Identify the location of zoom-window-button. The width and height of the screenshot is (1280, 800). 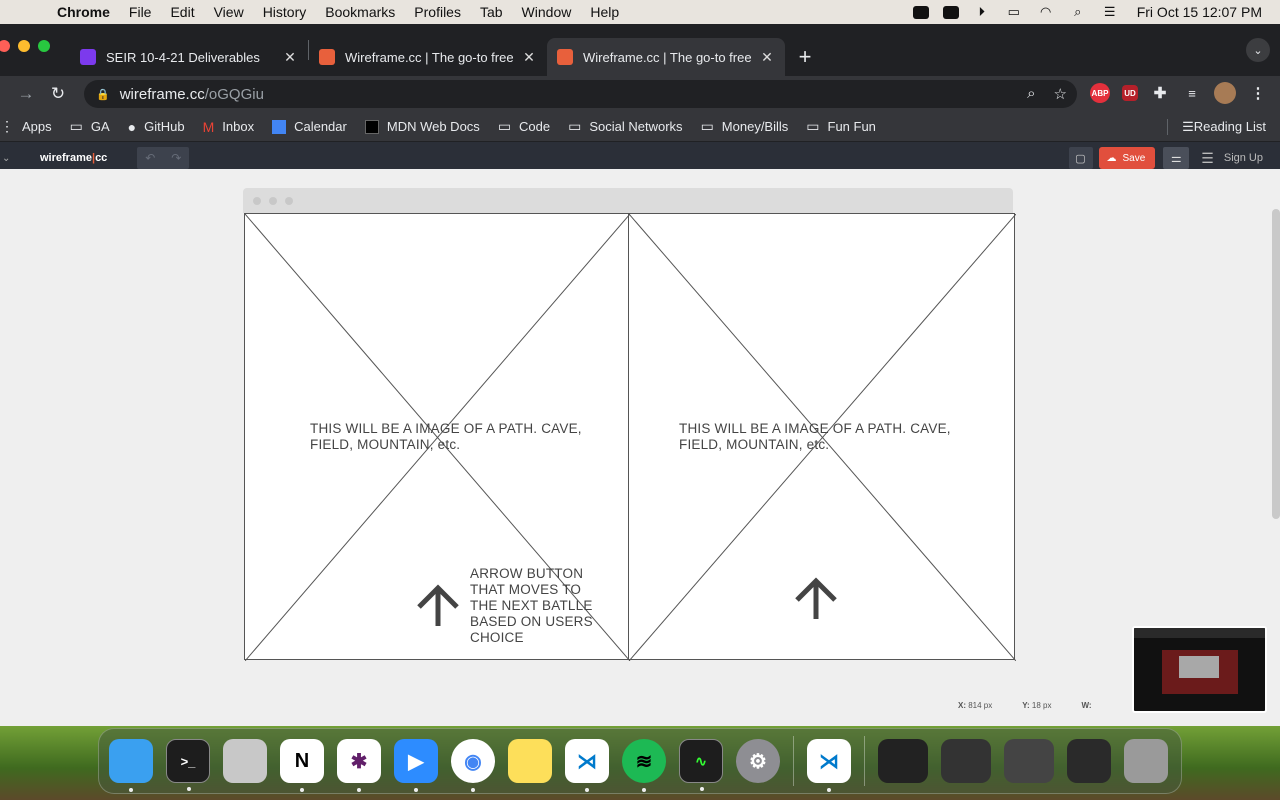
(44, 46).